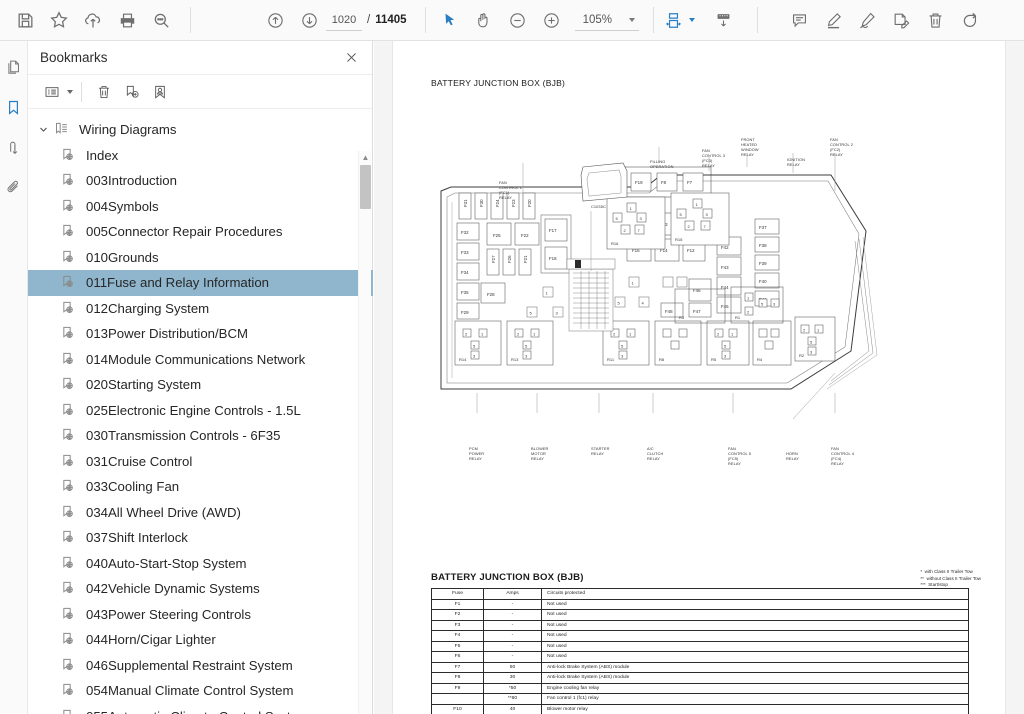 The height and width of the screenshot is (714, 1024). What do you see at coordinates (800, 20) in the screenshot?
I see `comment-icon` at bounding box center [800, 20].